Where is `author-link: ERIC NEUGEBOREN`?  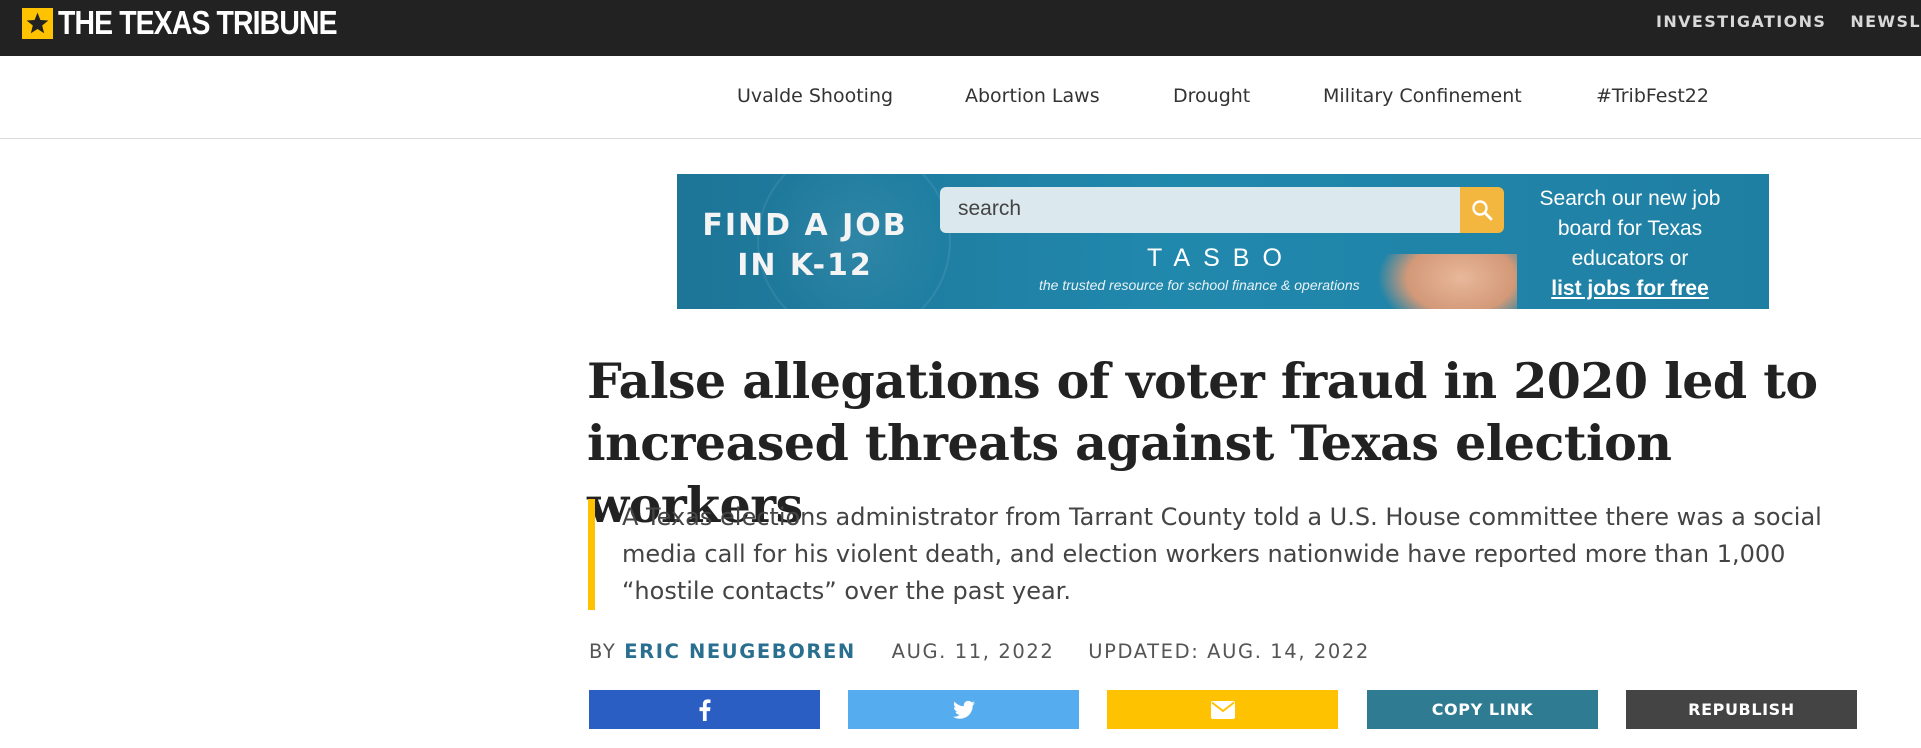 author-link: ERIC NEUGEBOREN is located at coordinates (740, 651).